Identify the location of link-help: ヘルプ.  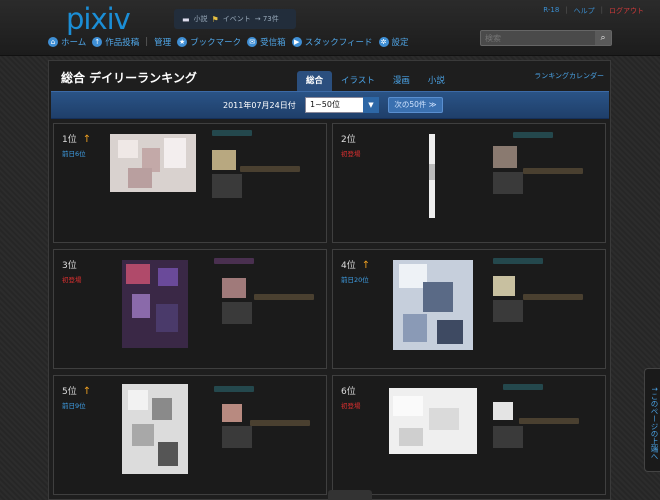
(584, 11).